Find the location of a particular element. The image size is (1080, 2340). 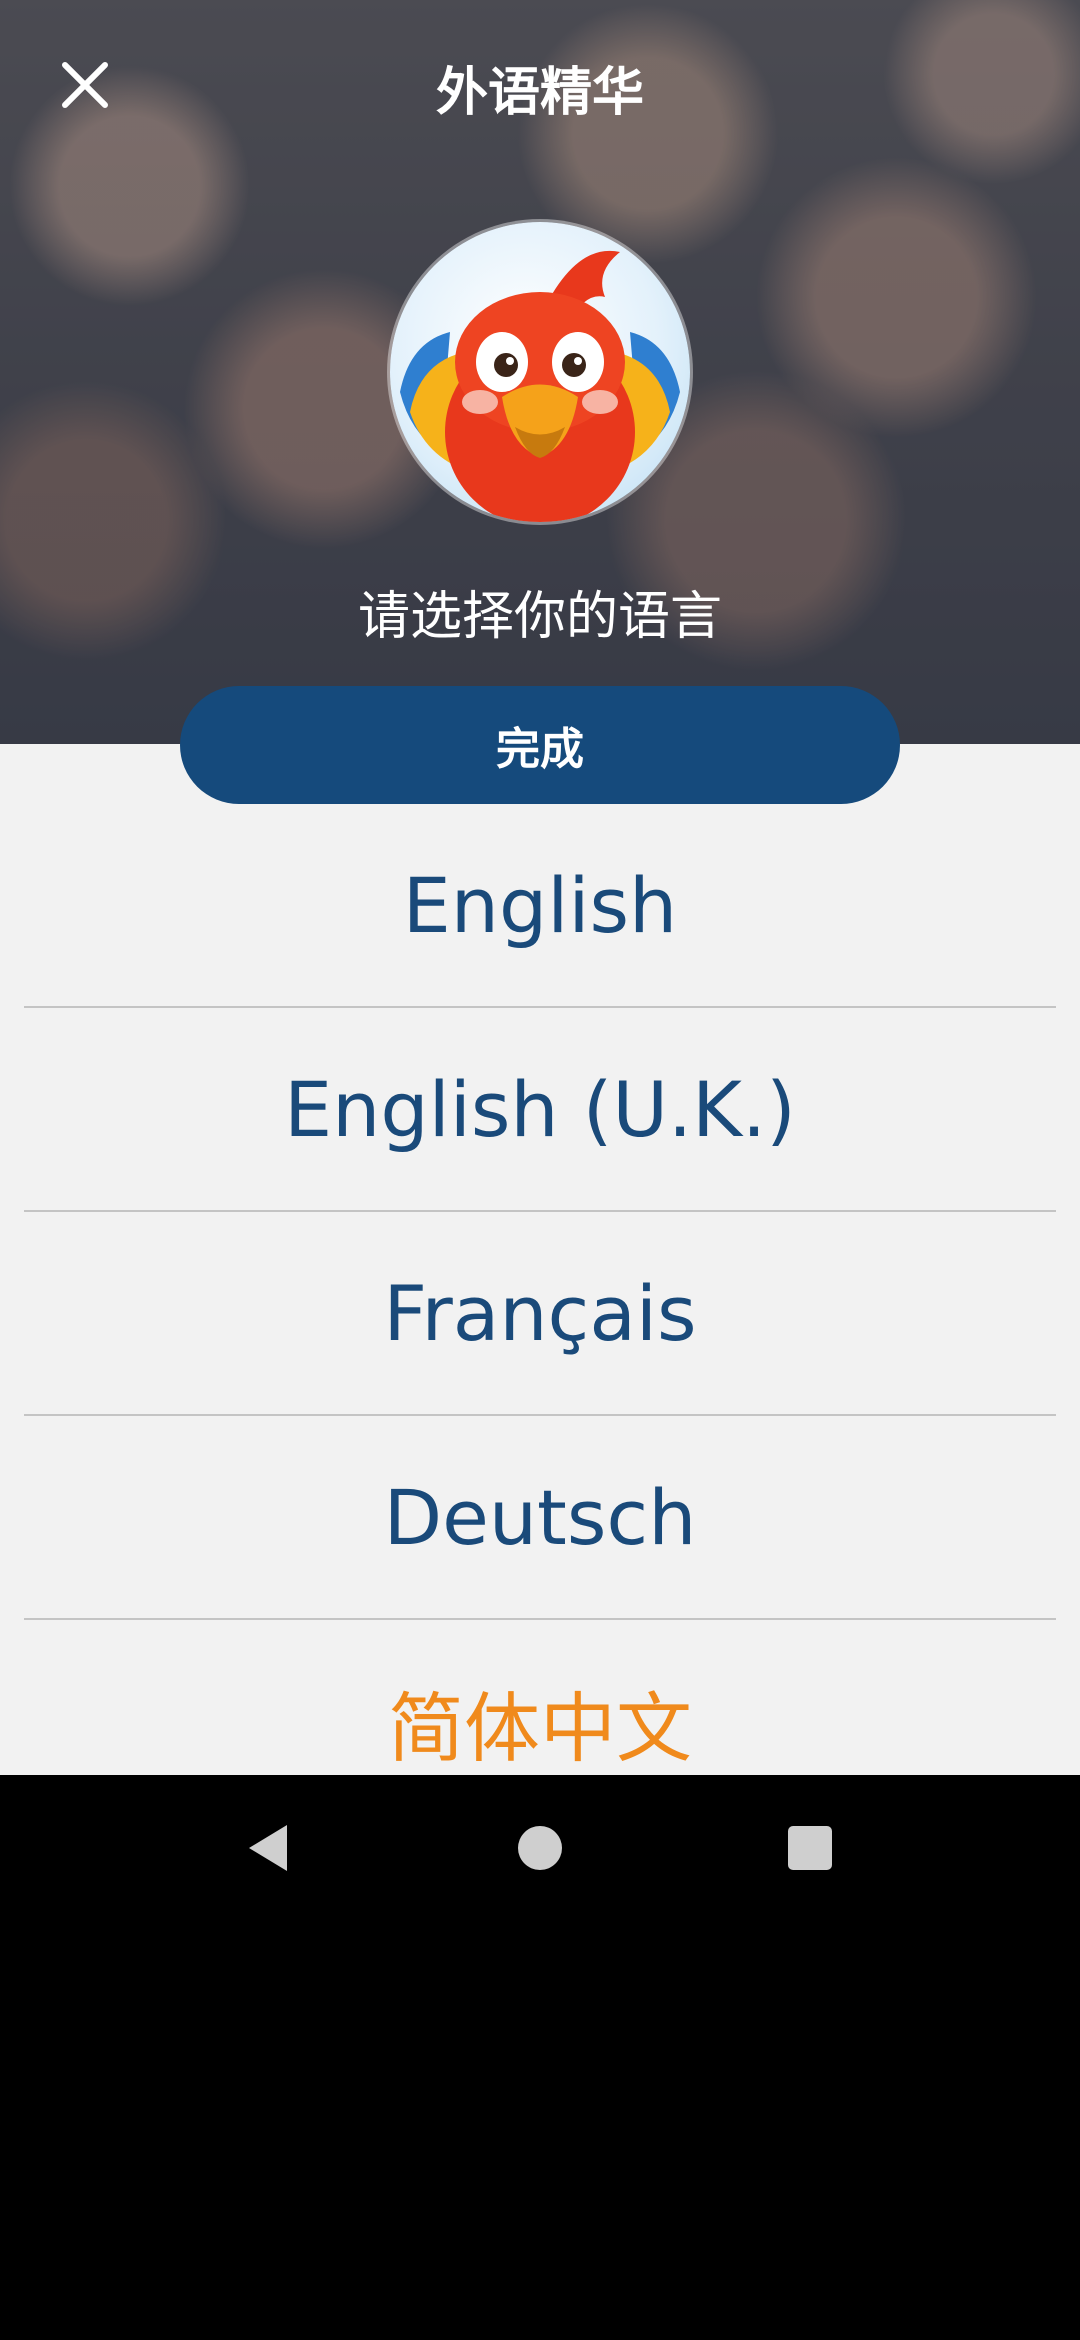

system-navigation-bar is located at coordinates (540, 1847).